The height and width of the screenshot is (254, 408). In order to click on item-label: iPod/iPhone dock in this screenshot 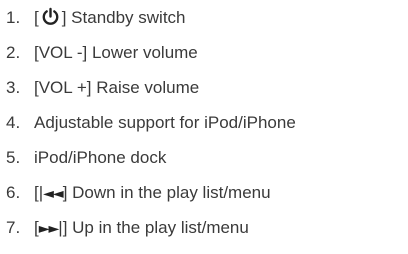, I will do `click(100, 157)`.